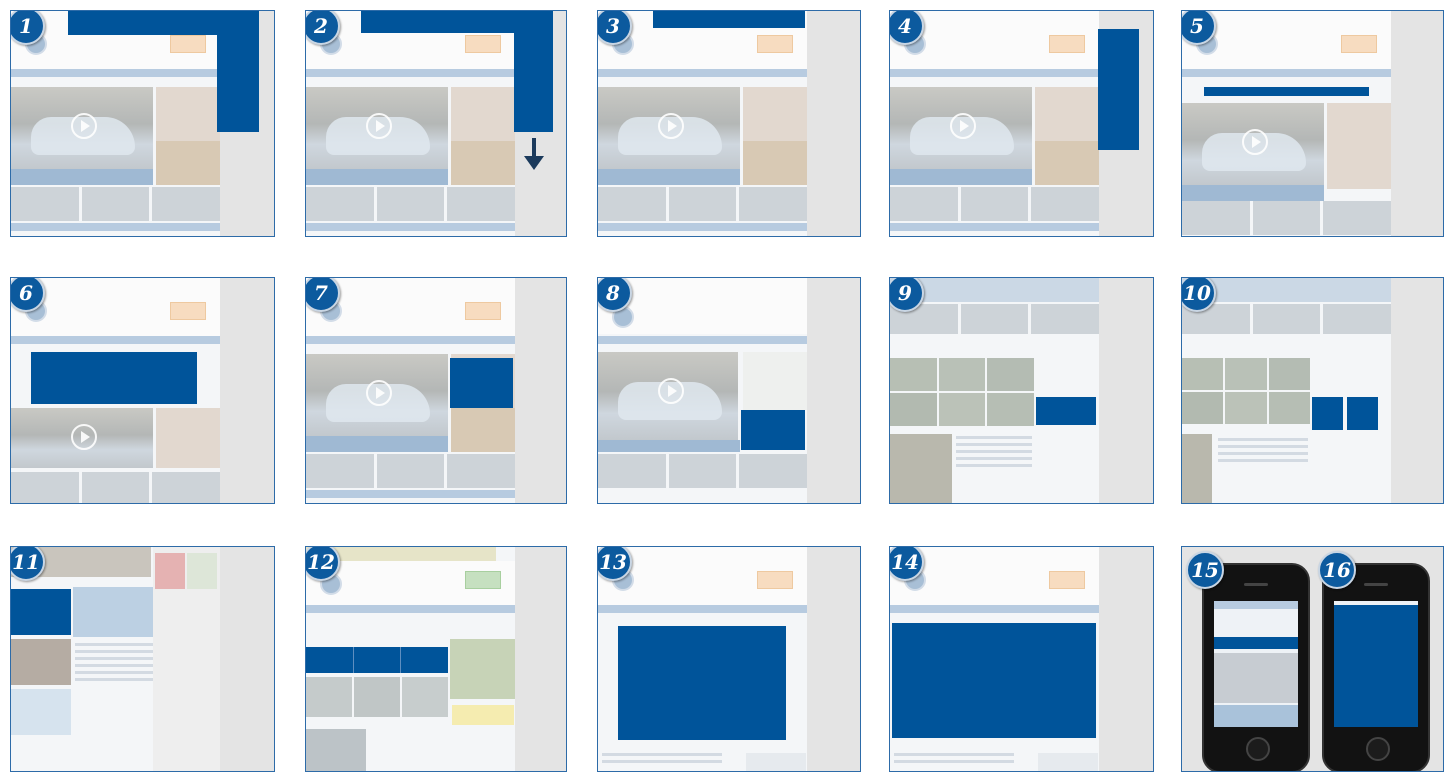 The width and height of the screenshot is (1454, 772). I want to click on tile-2: 2, so click(436, 123).